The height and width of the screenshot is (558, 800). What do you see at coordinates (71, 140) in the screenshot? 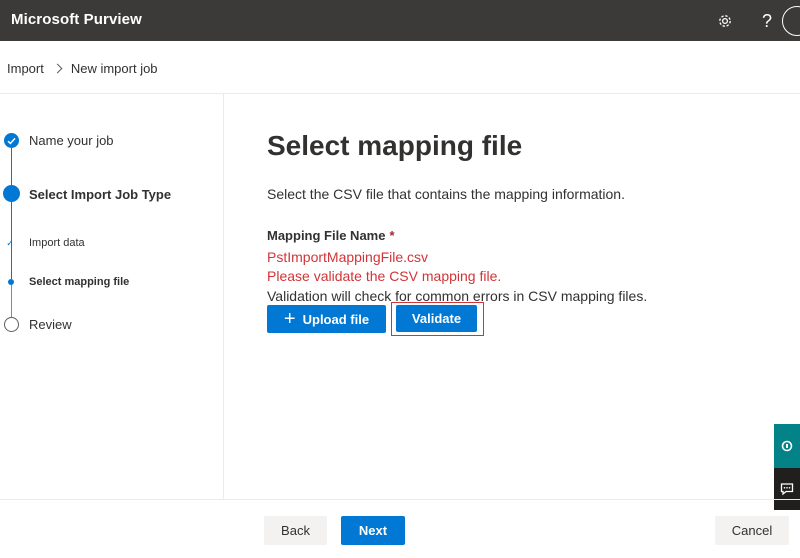
I see `step-name-your-job: Name your job` at bounding box center [71, 140].